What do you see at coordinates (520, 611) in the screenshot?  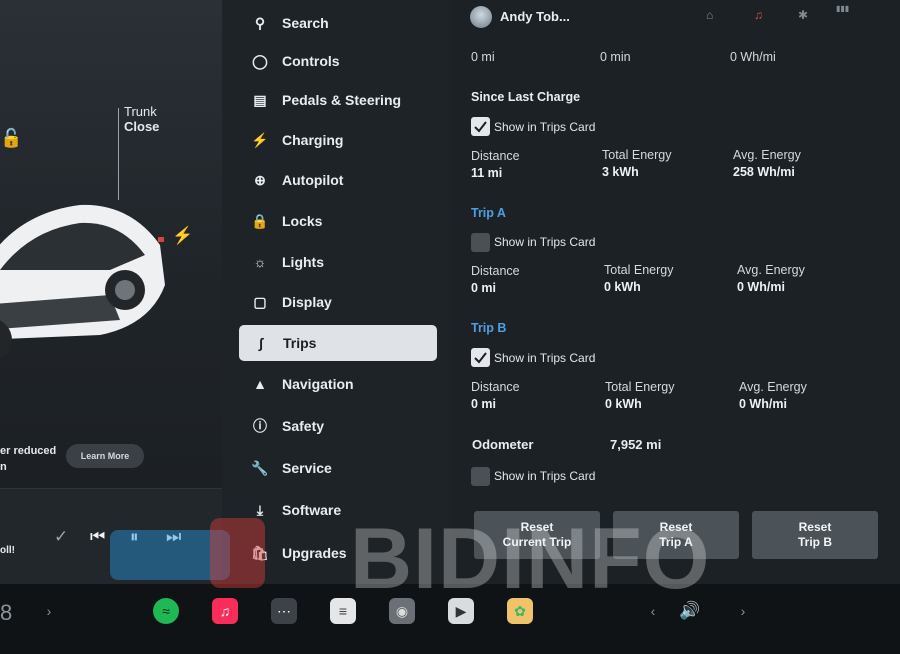 I see `photos-icon: ✿` at bounding box center [520, 611].